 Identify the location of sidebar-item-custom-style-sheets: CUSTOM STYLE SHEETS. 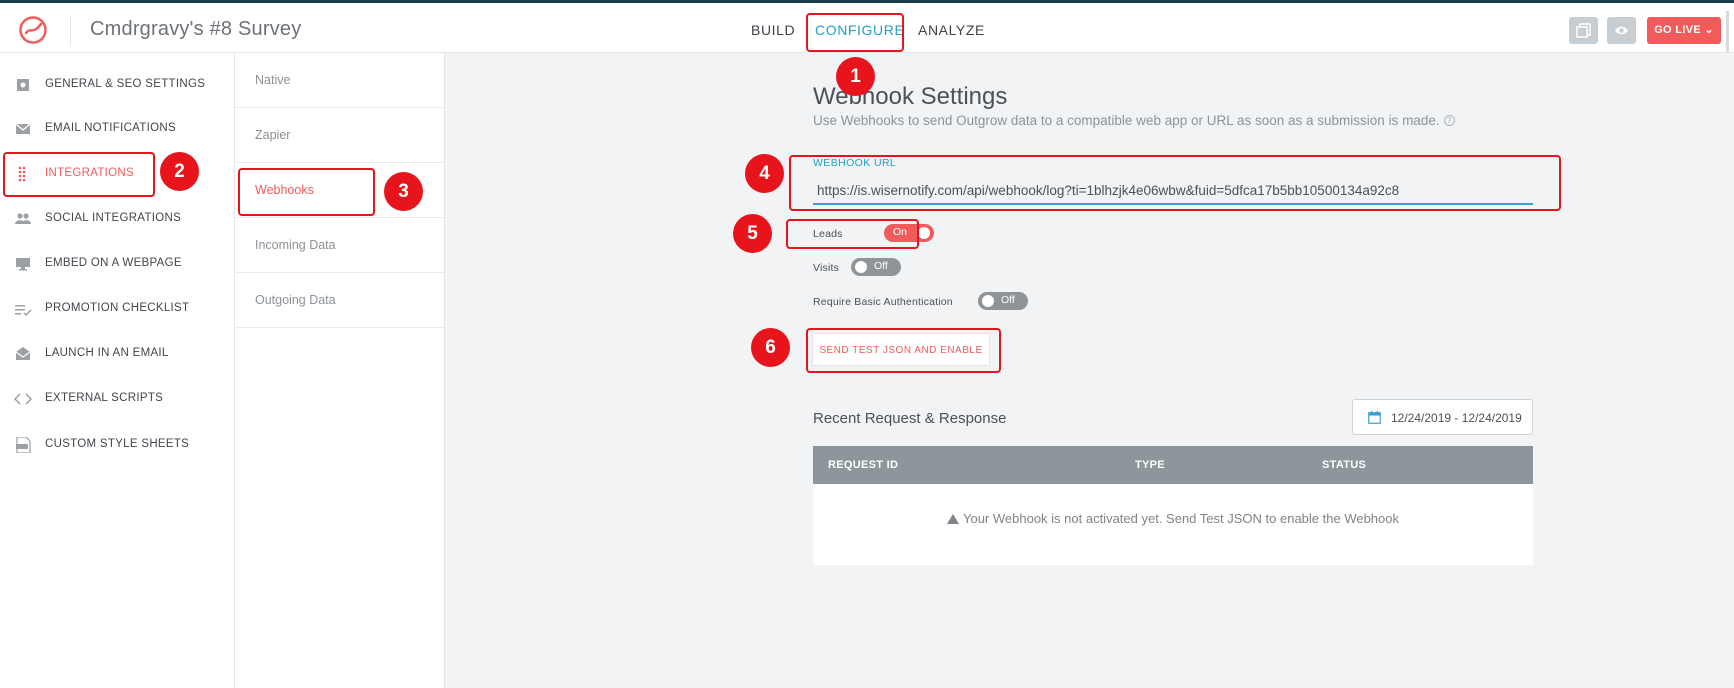
(117, 445).